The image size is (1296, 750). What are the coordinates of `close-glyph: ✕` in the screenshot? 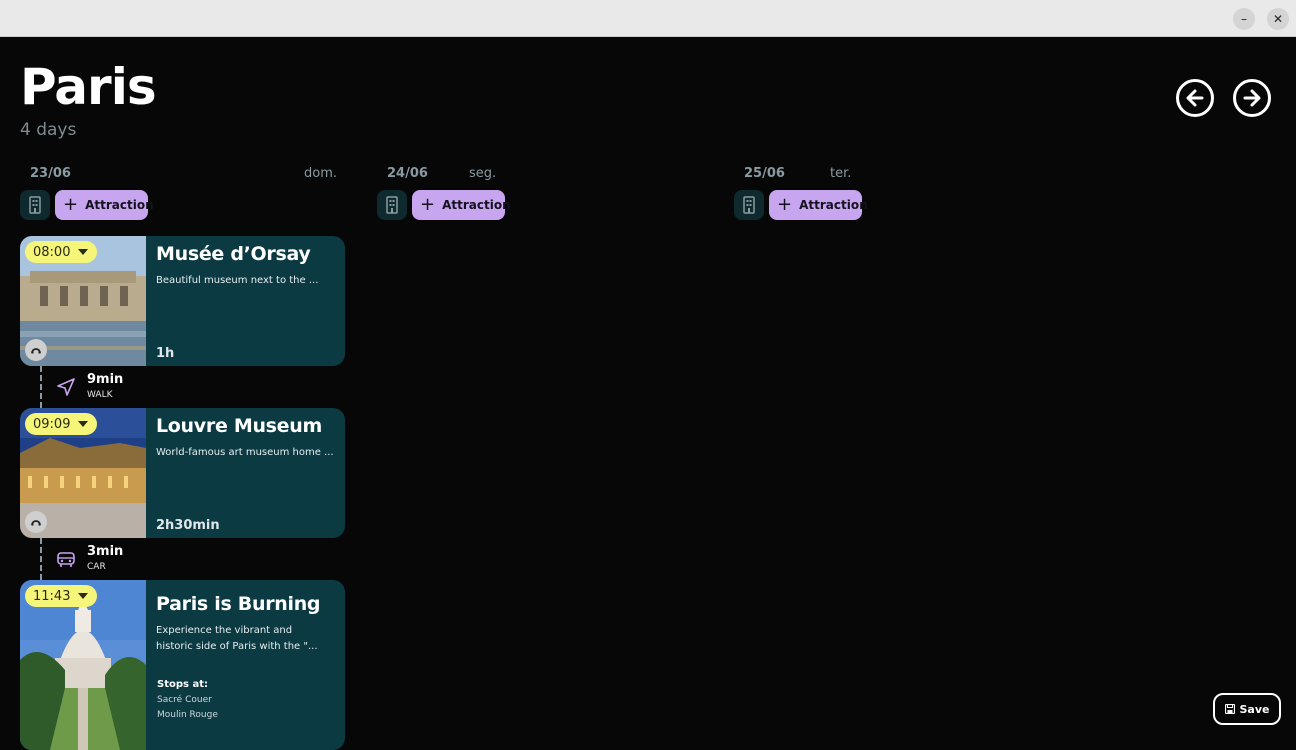 It's located at (1278, 19).